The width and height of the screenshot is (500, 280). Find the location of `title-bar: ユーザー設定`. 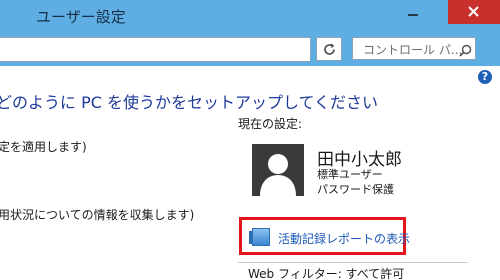

title-bar: ユーザー設定 is located at coordinates (250, 16).